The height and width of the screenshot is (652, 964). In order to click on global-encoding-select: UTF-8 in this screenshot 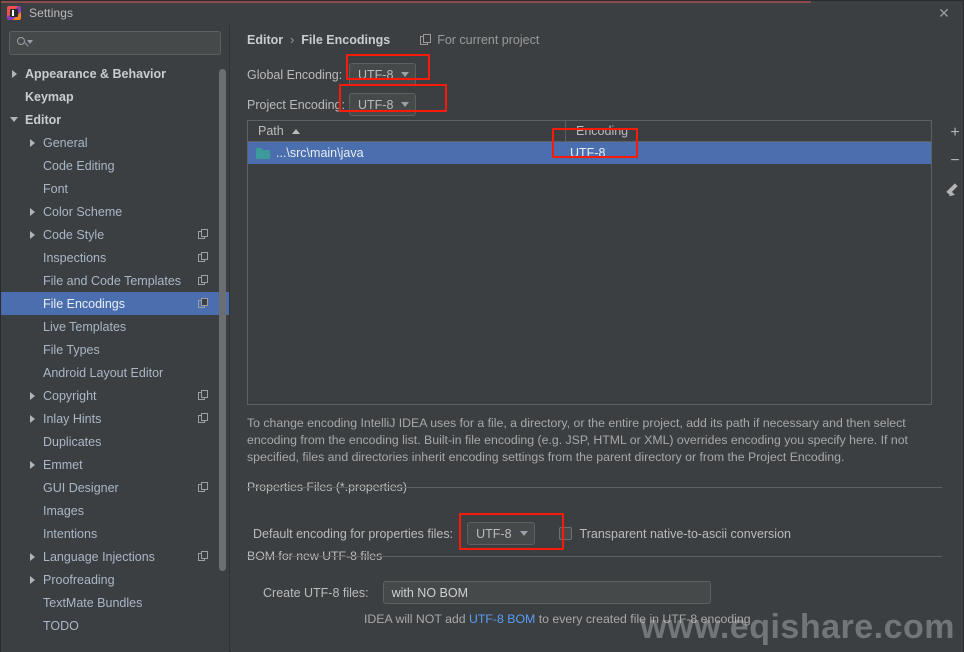, I will do `click(383, 74)`.